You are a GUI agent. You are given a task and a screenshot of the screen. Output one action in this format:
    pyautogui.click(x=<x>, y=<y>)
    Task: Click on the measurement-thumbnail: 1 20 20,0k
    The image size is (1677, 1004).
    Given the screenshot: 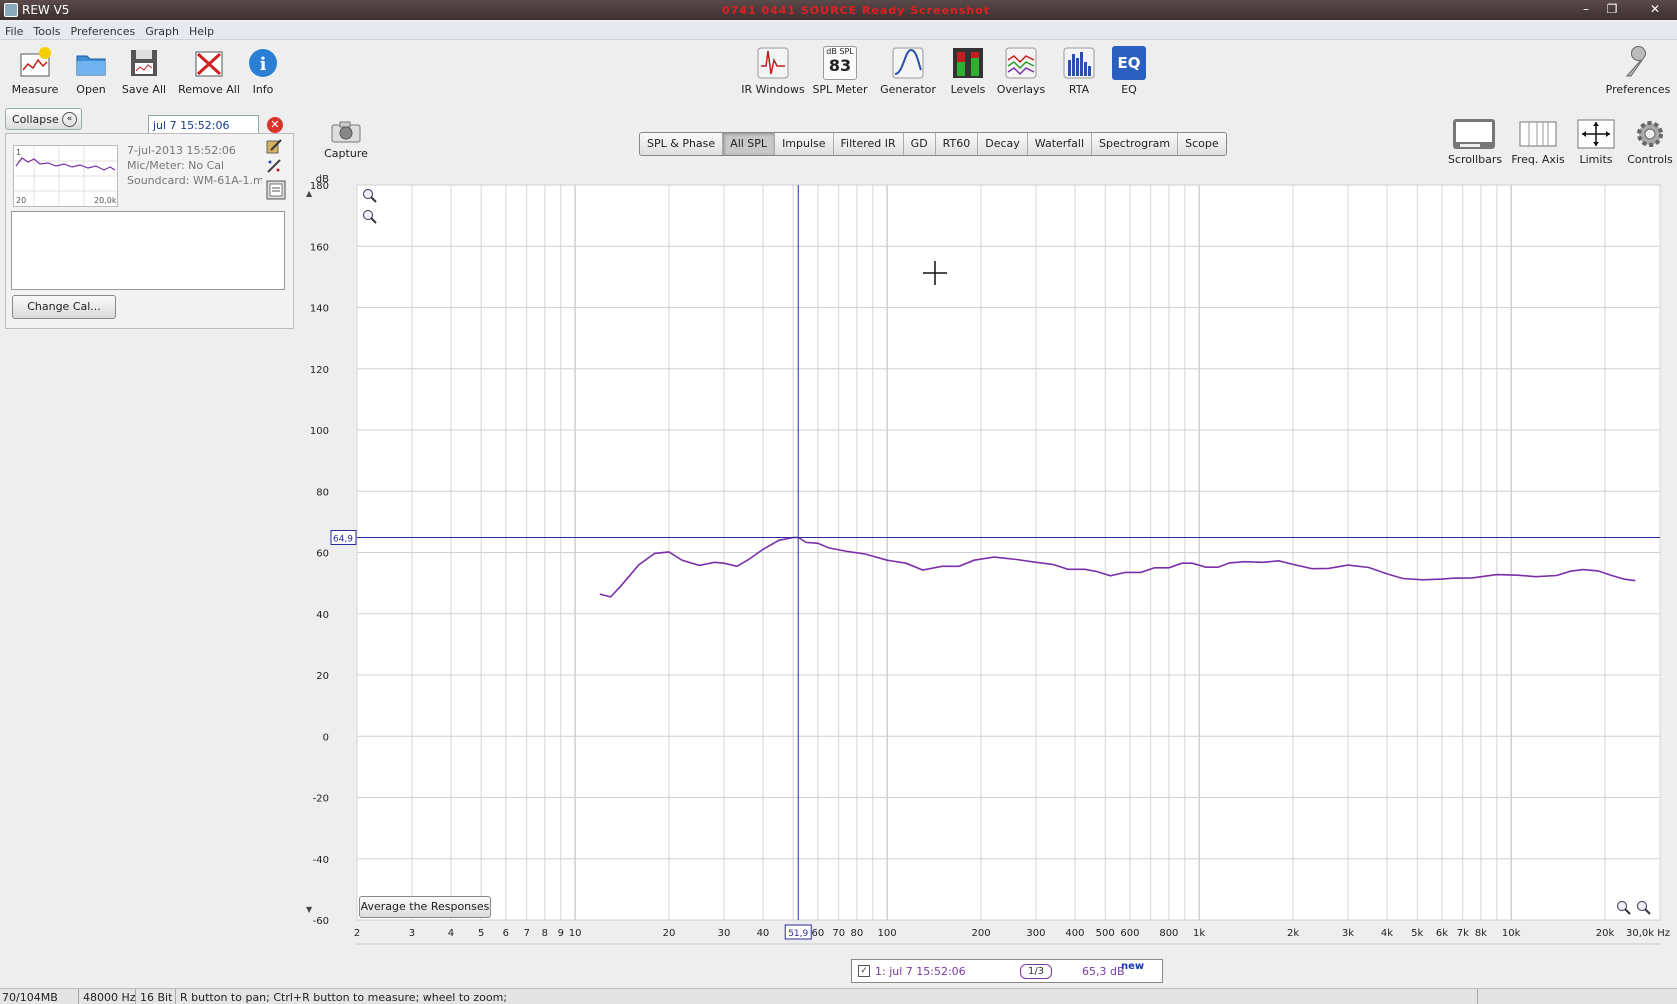 What is the action you would take?
    pyautogui.click(x=65, y=176)
    